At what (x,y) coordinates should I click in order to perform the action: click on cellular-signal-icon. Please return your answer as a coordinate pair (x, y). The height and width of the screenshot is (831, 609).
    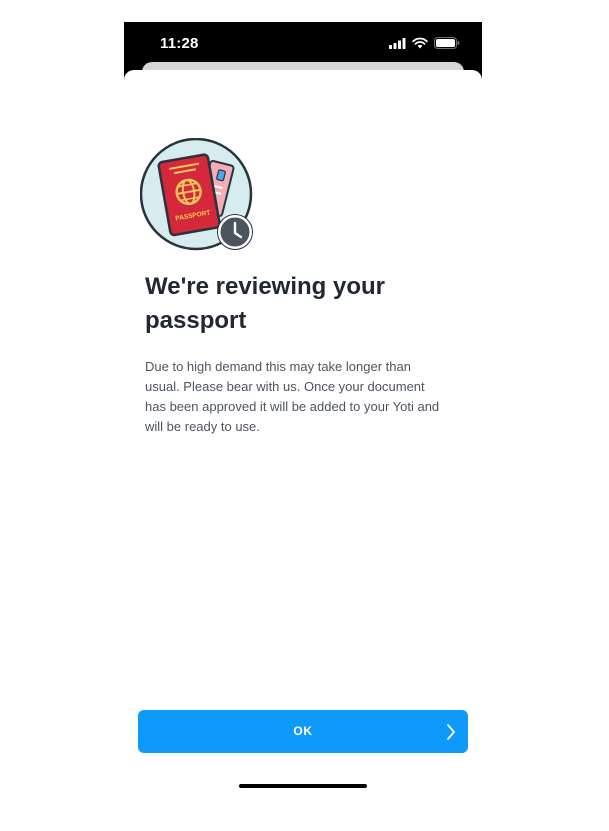
    Looking at the image, I should click on (397, 43).